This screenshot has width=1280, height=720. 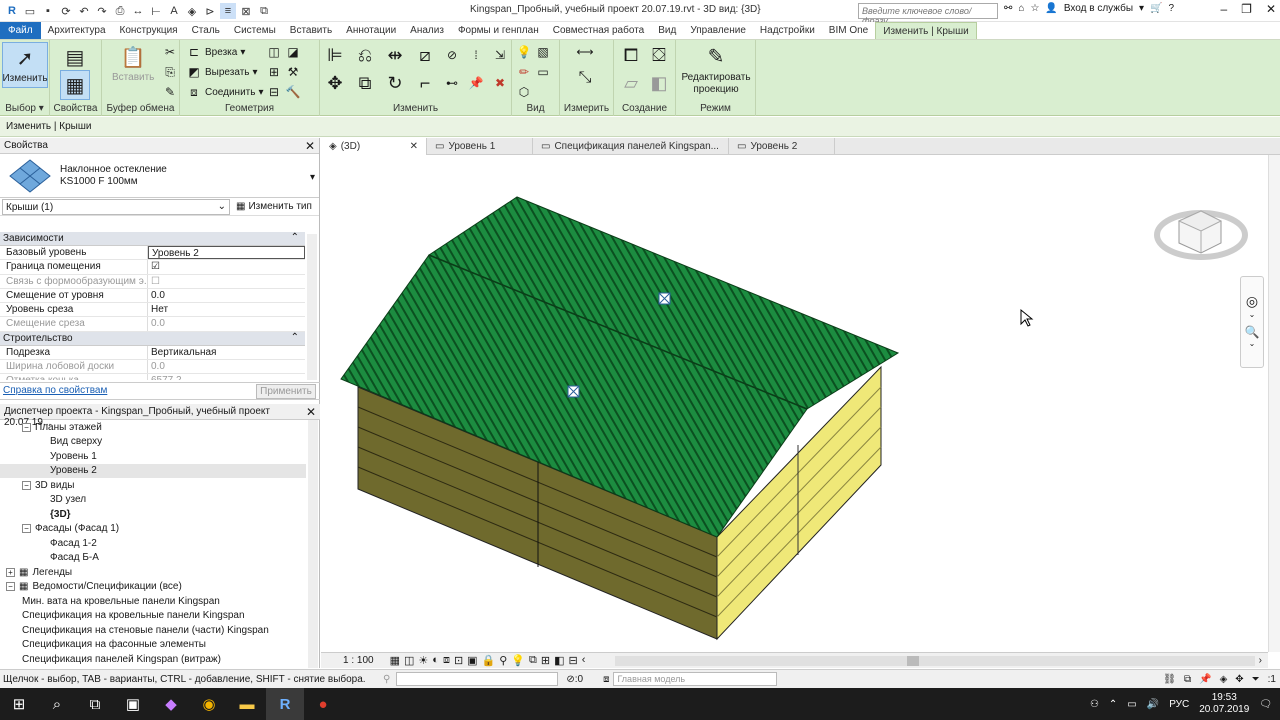 What do you see at coordinates (787, 30) in the screenshot?
I see `ribbon-tab: Надстройки` at bounding box center [787, 30].